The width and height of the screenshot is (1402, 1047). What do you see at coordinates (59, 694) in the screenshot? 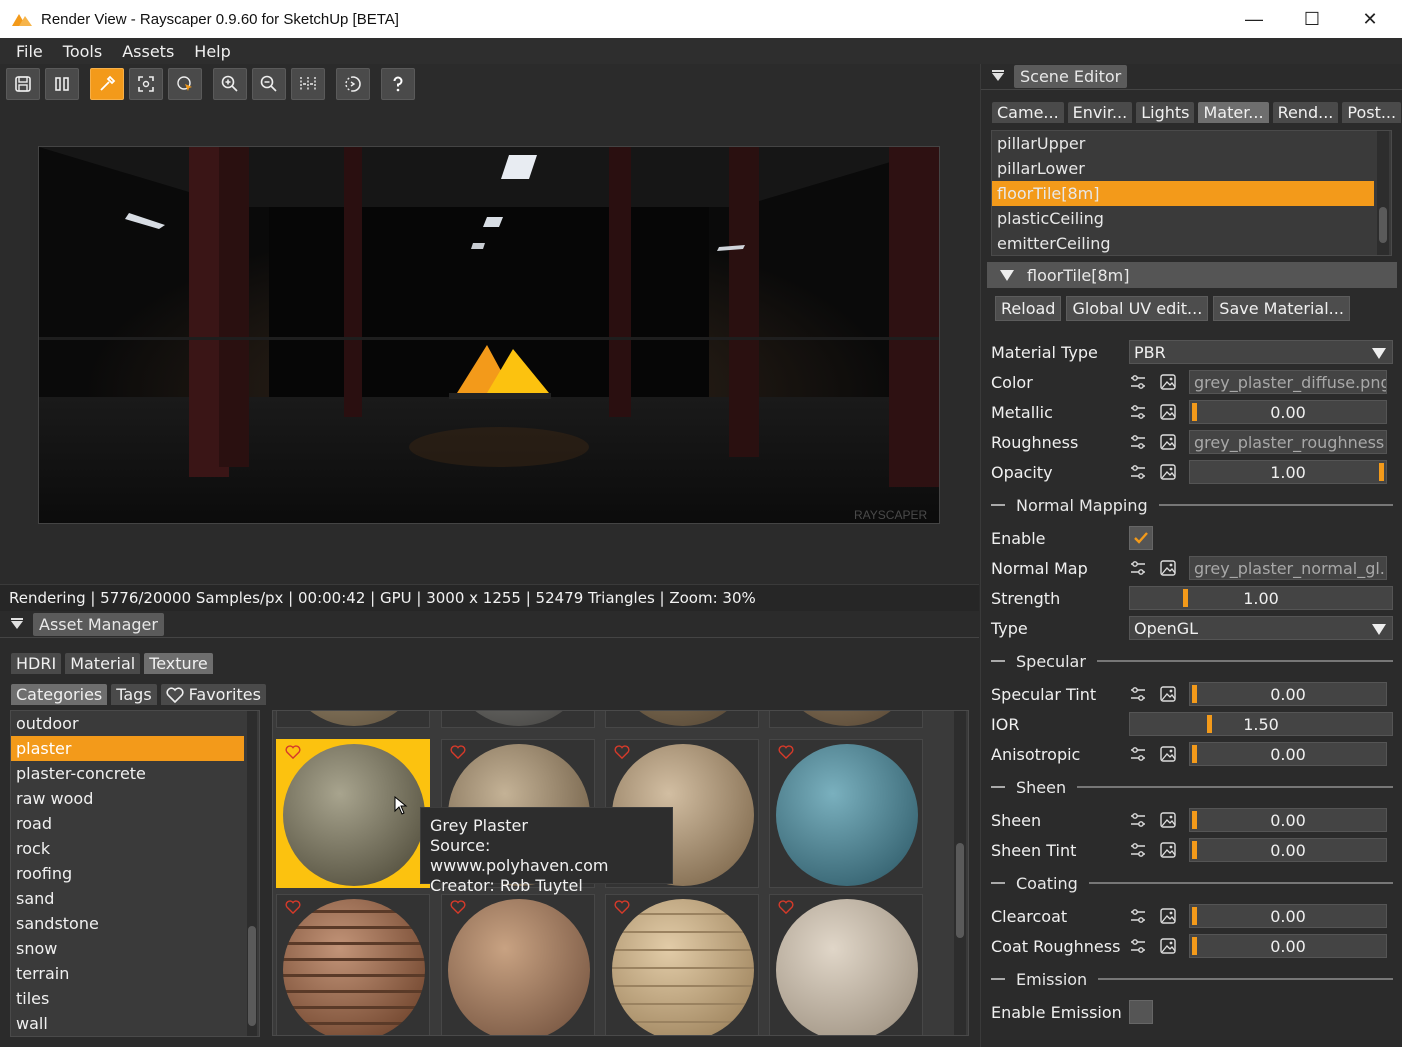
I see `tab-categories: Categories` at bounding box center [59, 694].